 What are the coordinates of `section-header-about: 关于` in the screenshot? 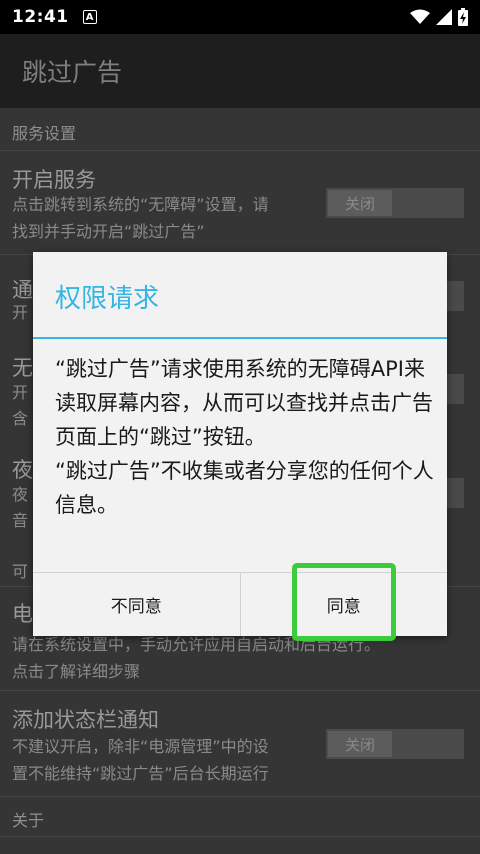 It's located at (28, 820).